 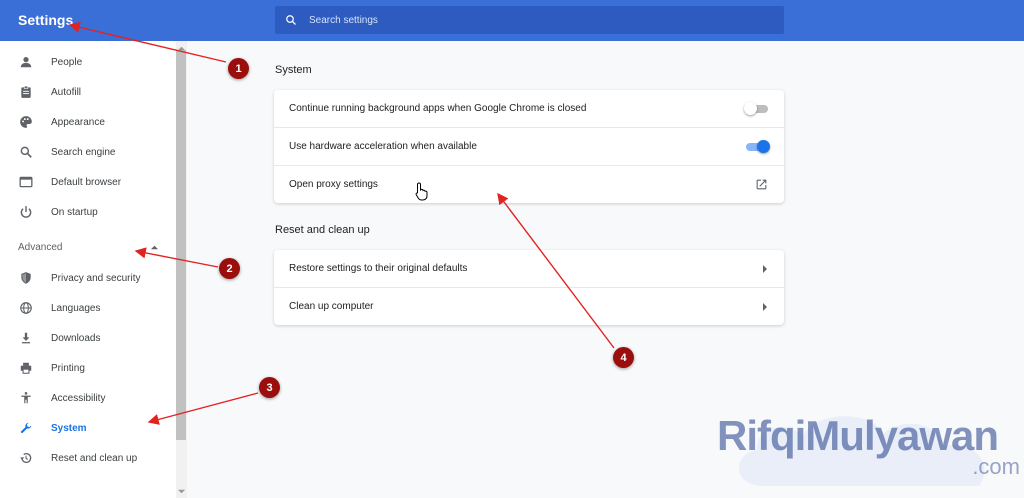 I want to click on clipboard-icon, so click(x=26, y=92).